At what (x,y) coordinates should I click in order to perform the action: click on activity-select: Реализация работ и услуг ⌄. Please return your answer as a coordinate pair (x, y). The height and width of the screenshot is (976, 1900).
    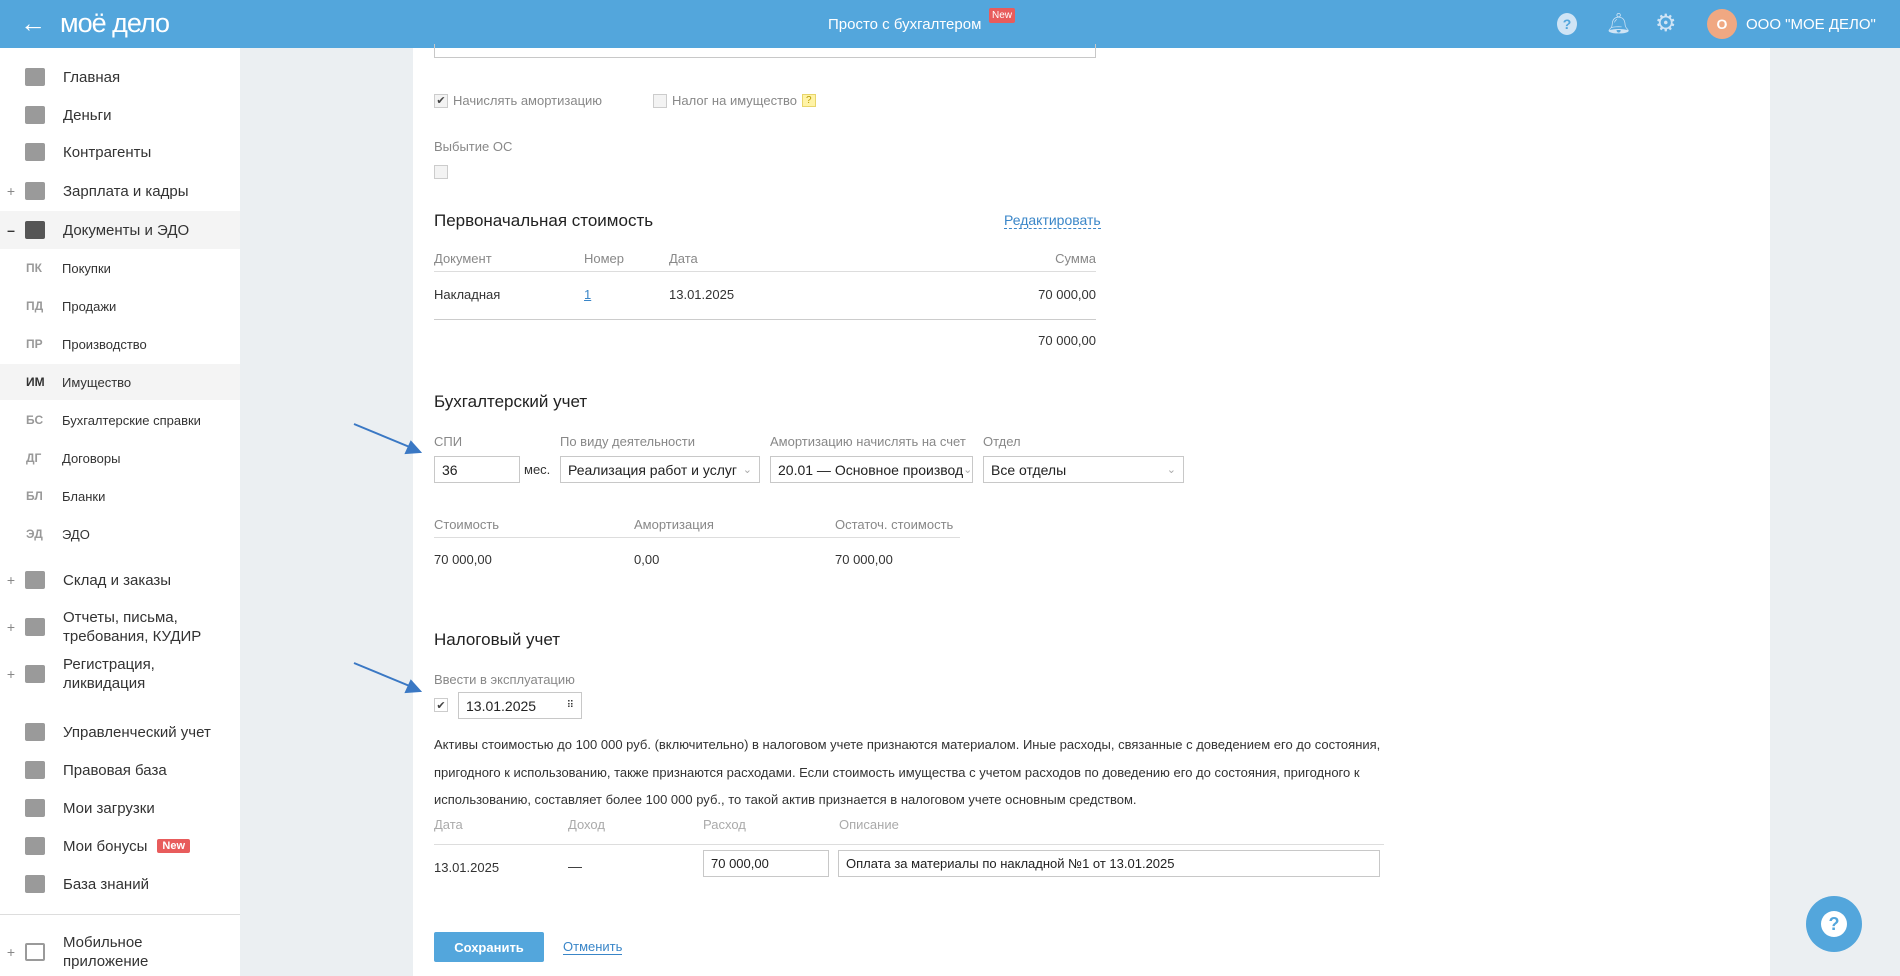
    Looking at the image, I should click on (660, 469).